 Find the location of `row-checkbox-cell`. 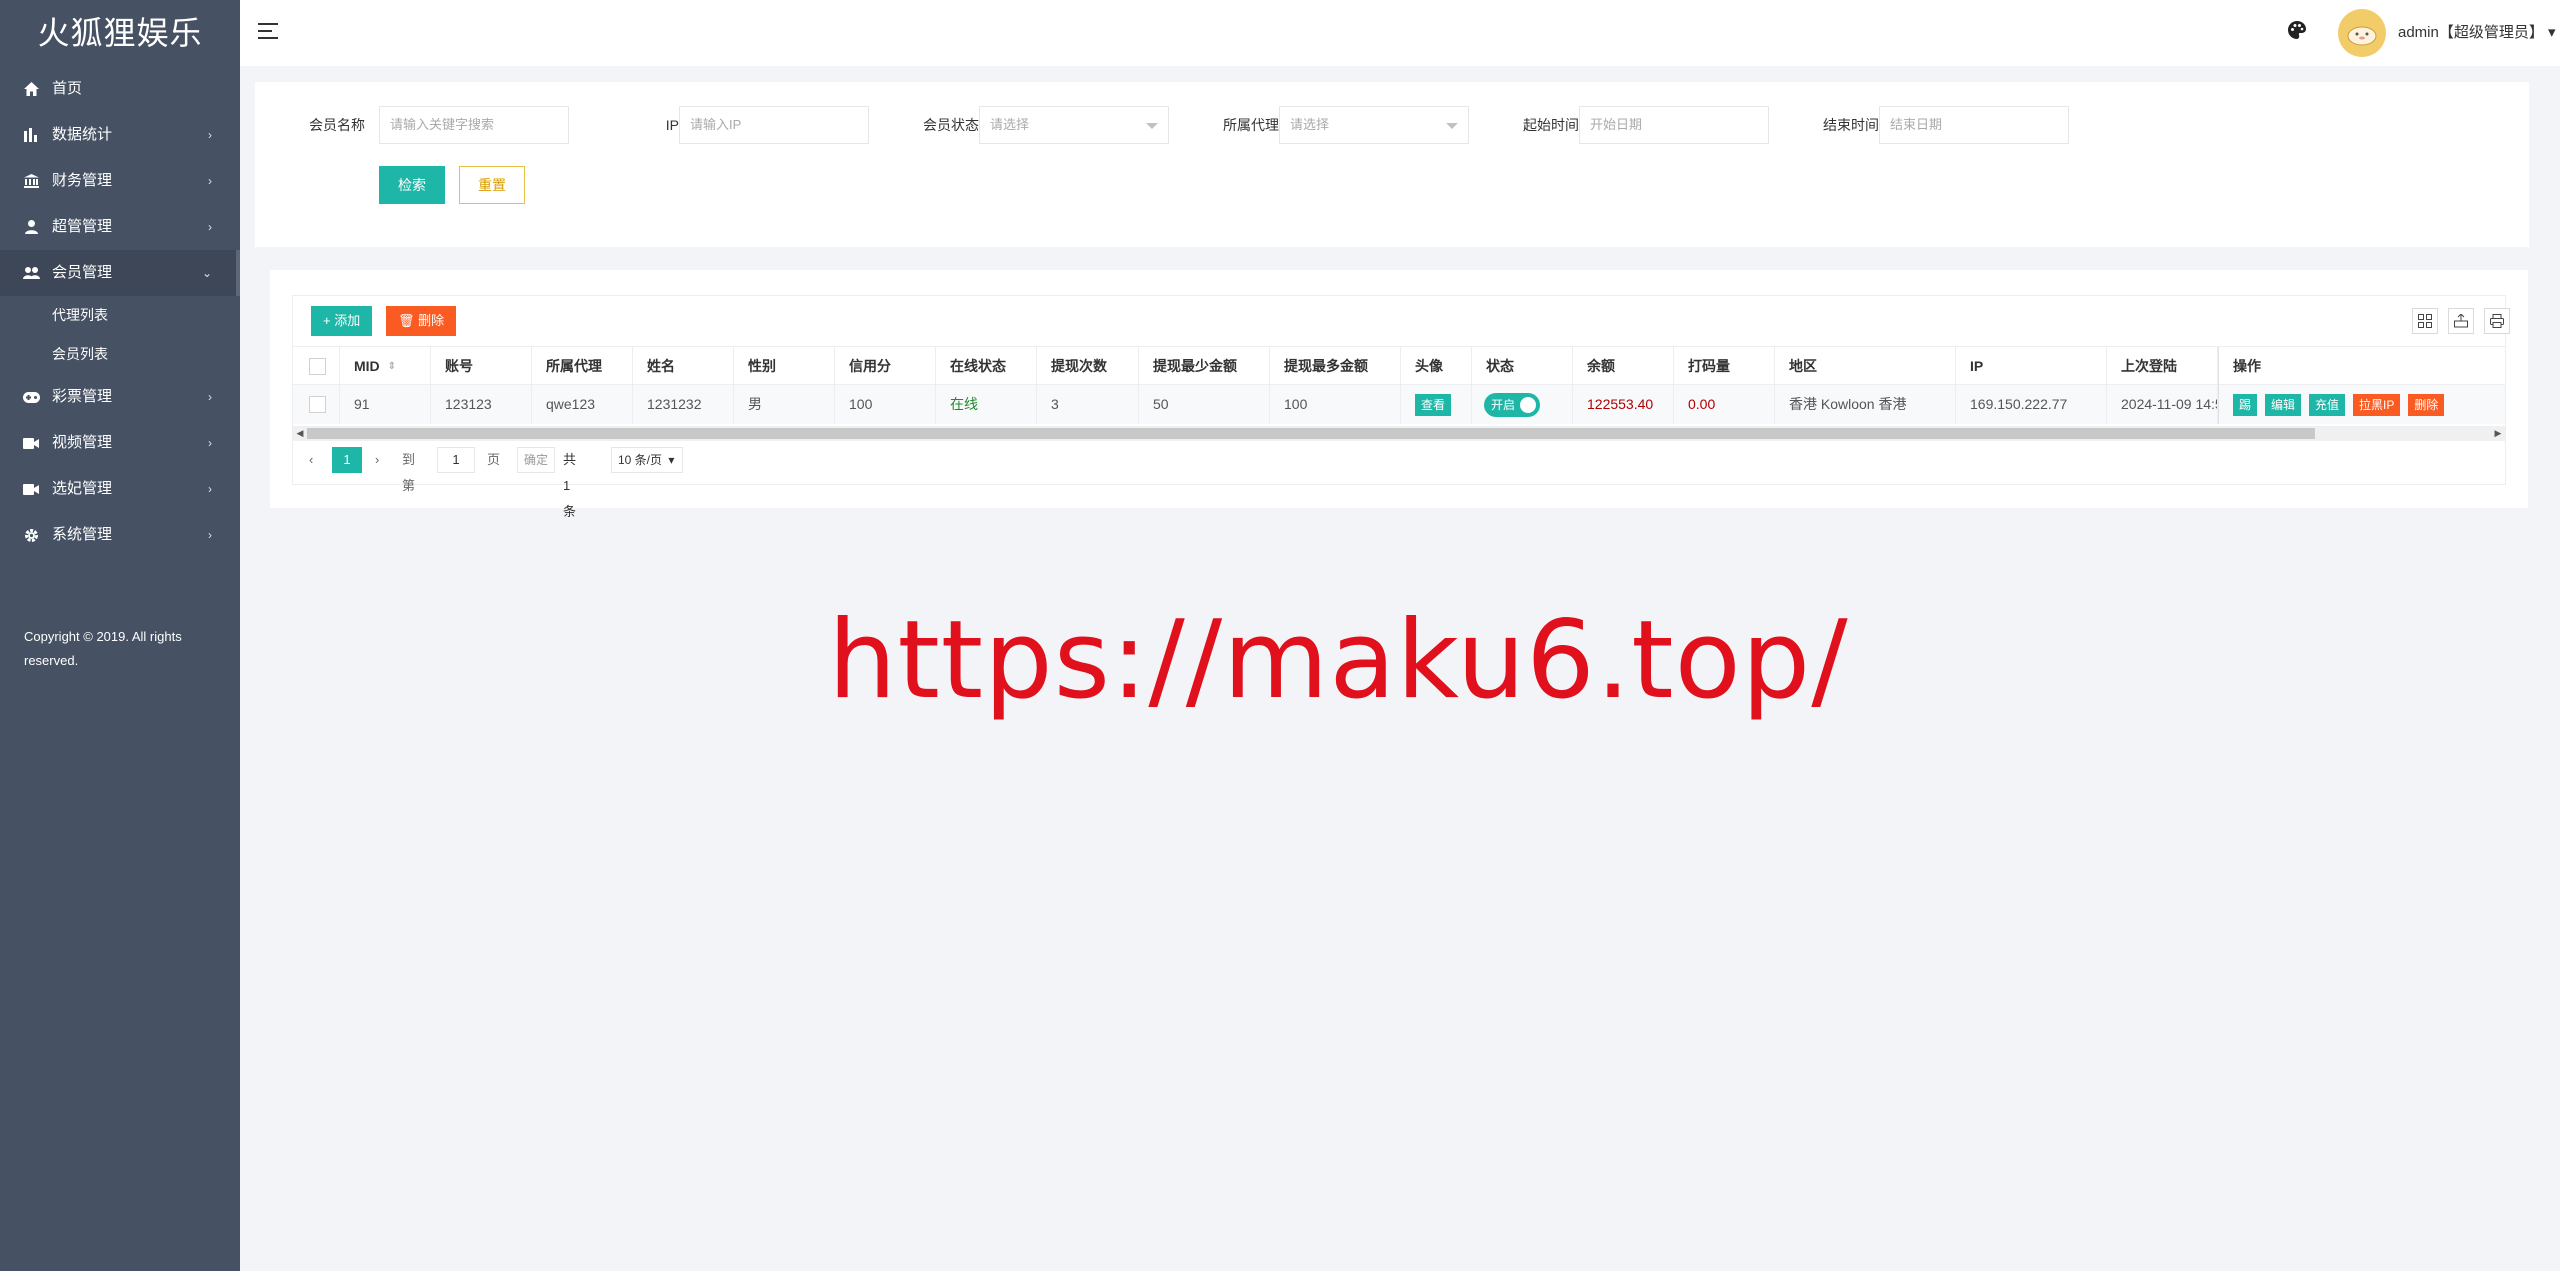

row-checkbox-cell is located at coordinates (316, 404).